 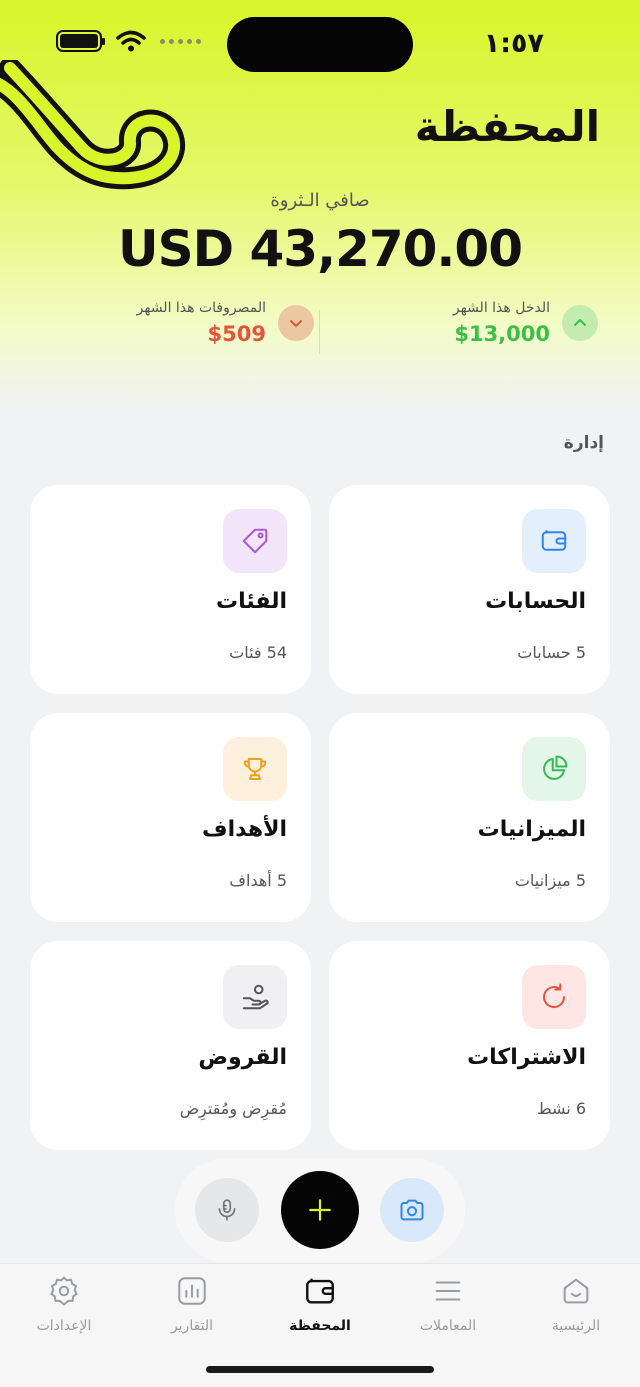 What do you see at coordinates (258, 652) in the screenshot?
I see `card-subtitle: 54 فئات` at bounding box center [258, 652].